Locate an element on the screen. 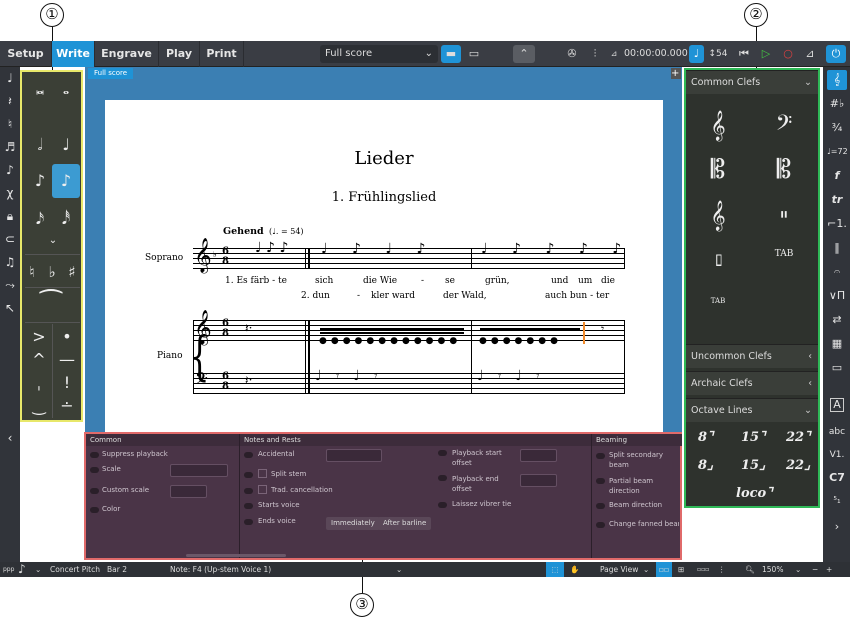 This screenshot has width=850, height=618. grace-note-icon: ♪ is located at coordinates (10, 170).